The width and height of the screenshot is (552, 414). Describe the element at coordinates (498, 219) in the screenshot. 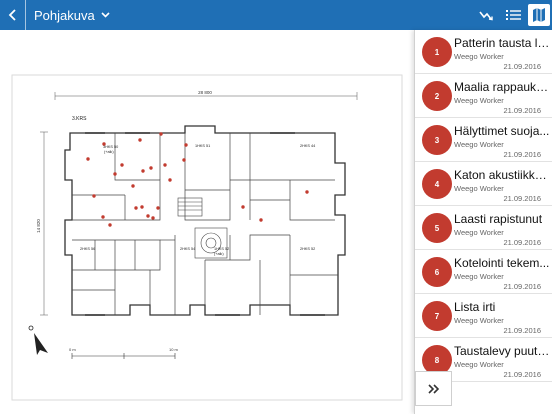

I see `task-title: Laasti rapistunut` at that location.